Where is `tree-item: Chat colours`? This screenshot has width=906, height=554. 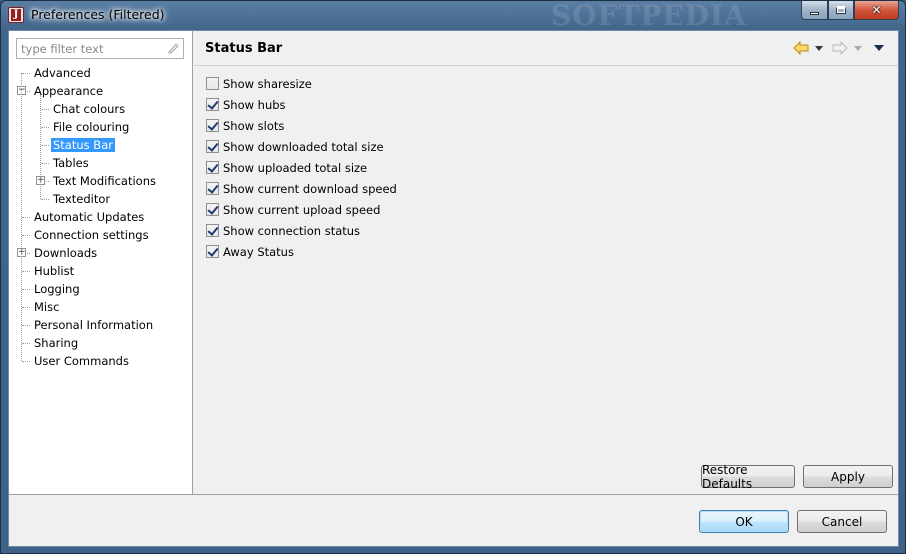 tree-item: Chat colours is located at coordinates (89, 109).